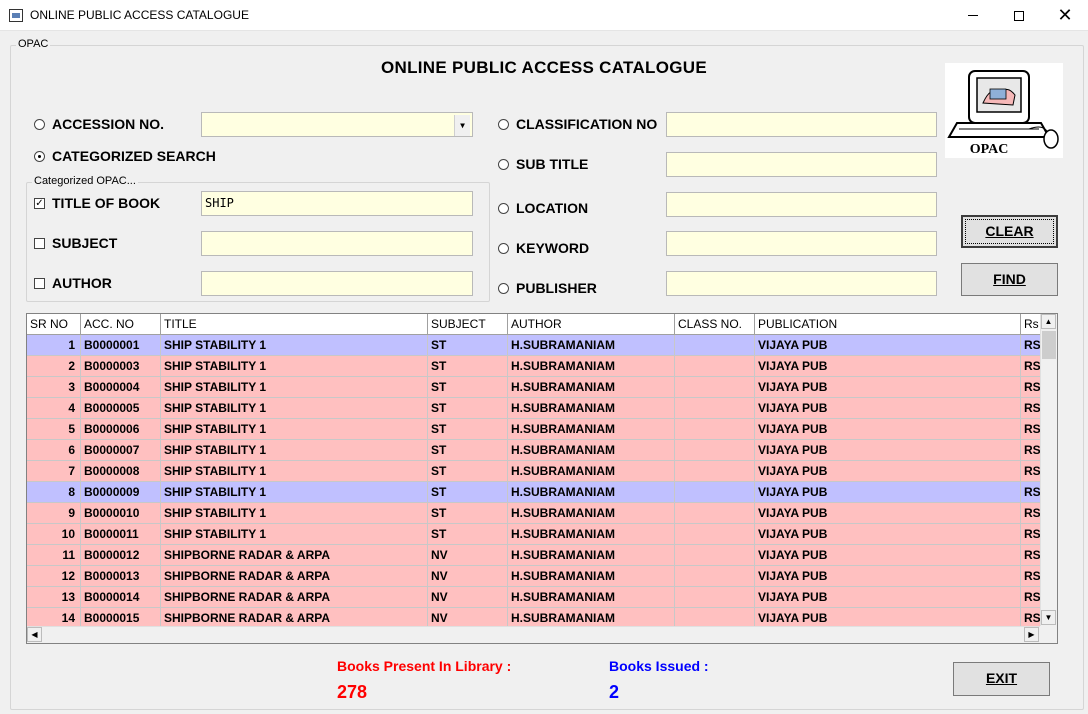  I want to click on accession-combo: ▼, so click(337, 124).